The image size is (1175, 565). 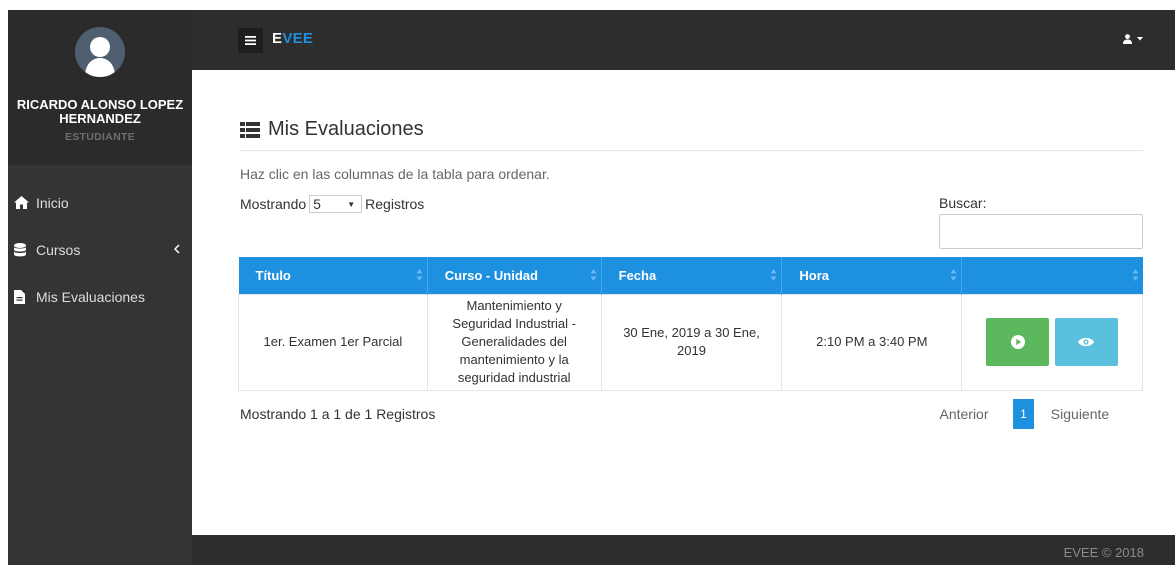 I want to click on list-icon, so click(x=250, y=129).